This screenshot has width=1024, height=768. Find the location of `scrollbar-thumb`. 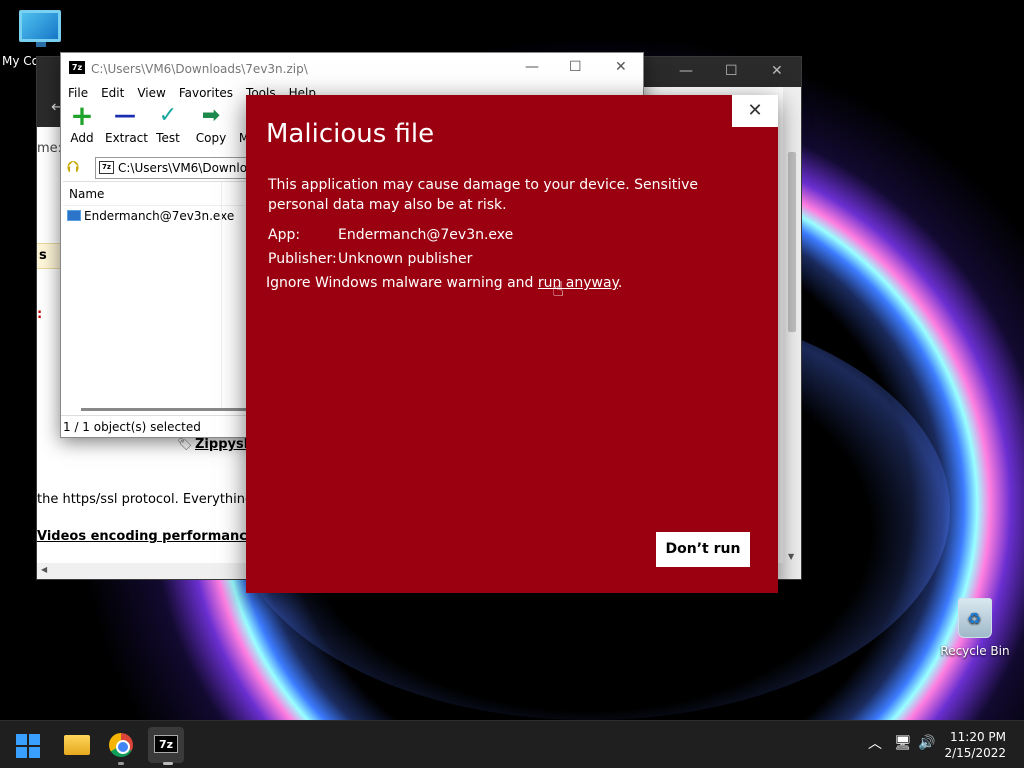

scrollbar-thumb is located at coordinates (792, 242).